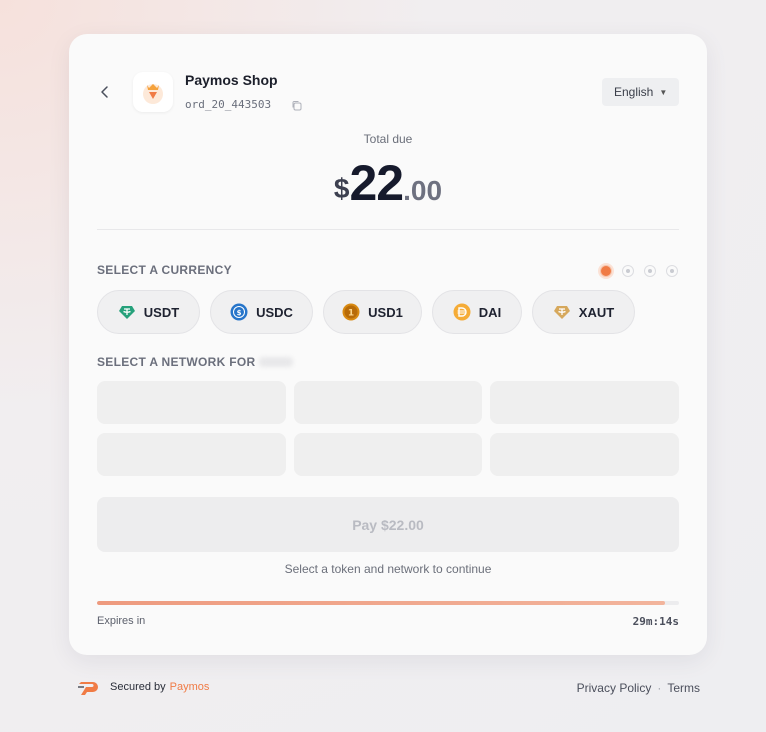 The image size is (766, 732). What do you see at coordinates (341, 188) in the screenshot?
I see `currency-symbol: $` at bounding box center [341, 188].